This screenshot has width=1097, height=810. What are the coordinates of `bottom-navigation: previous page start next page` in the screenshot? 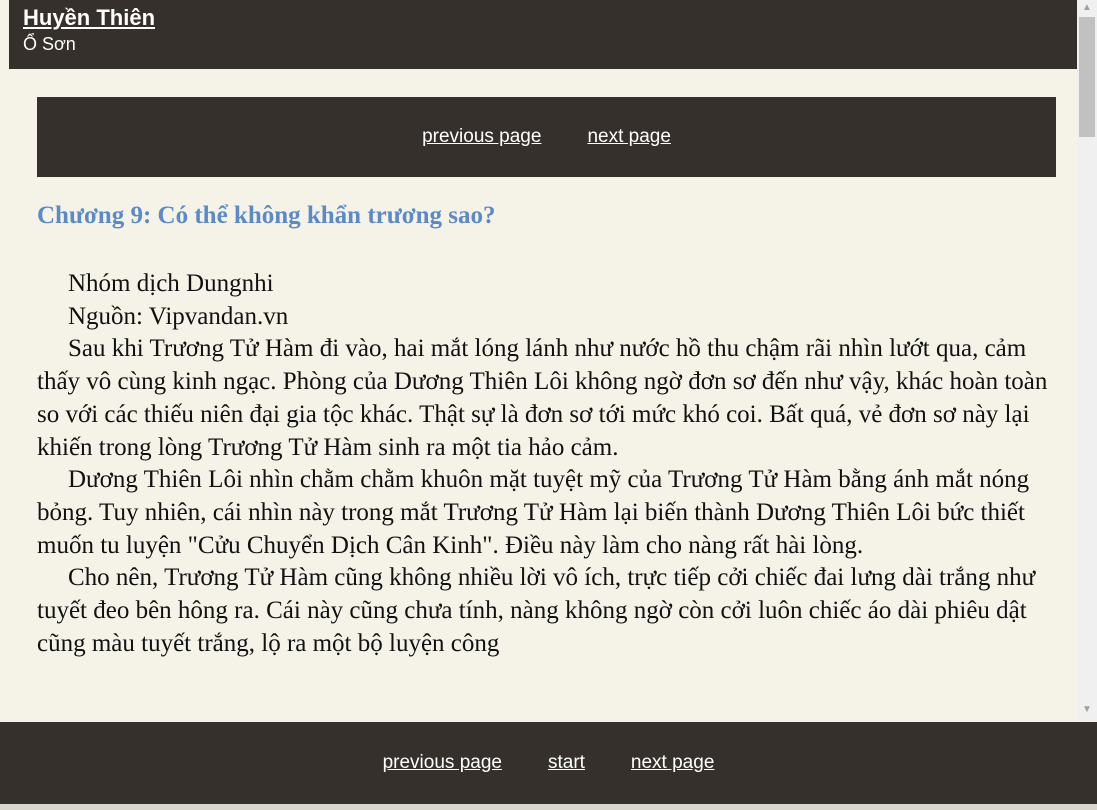 It's located at (548, 763).